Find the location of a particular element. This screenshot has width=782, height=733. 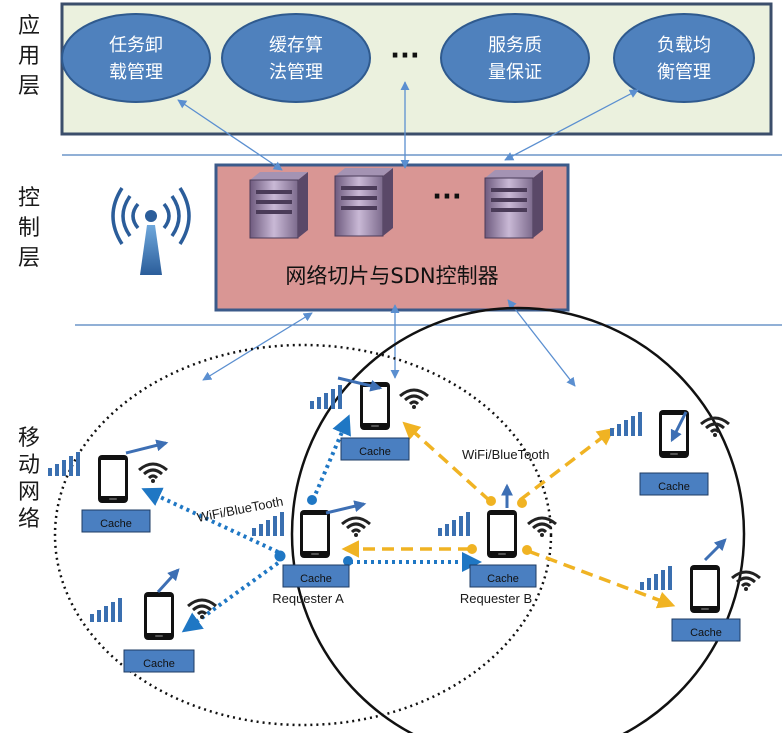

svg-text: 负载均 is located at coordinates (684, 45).